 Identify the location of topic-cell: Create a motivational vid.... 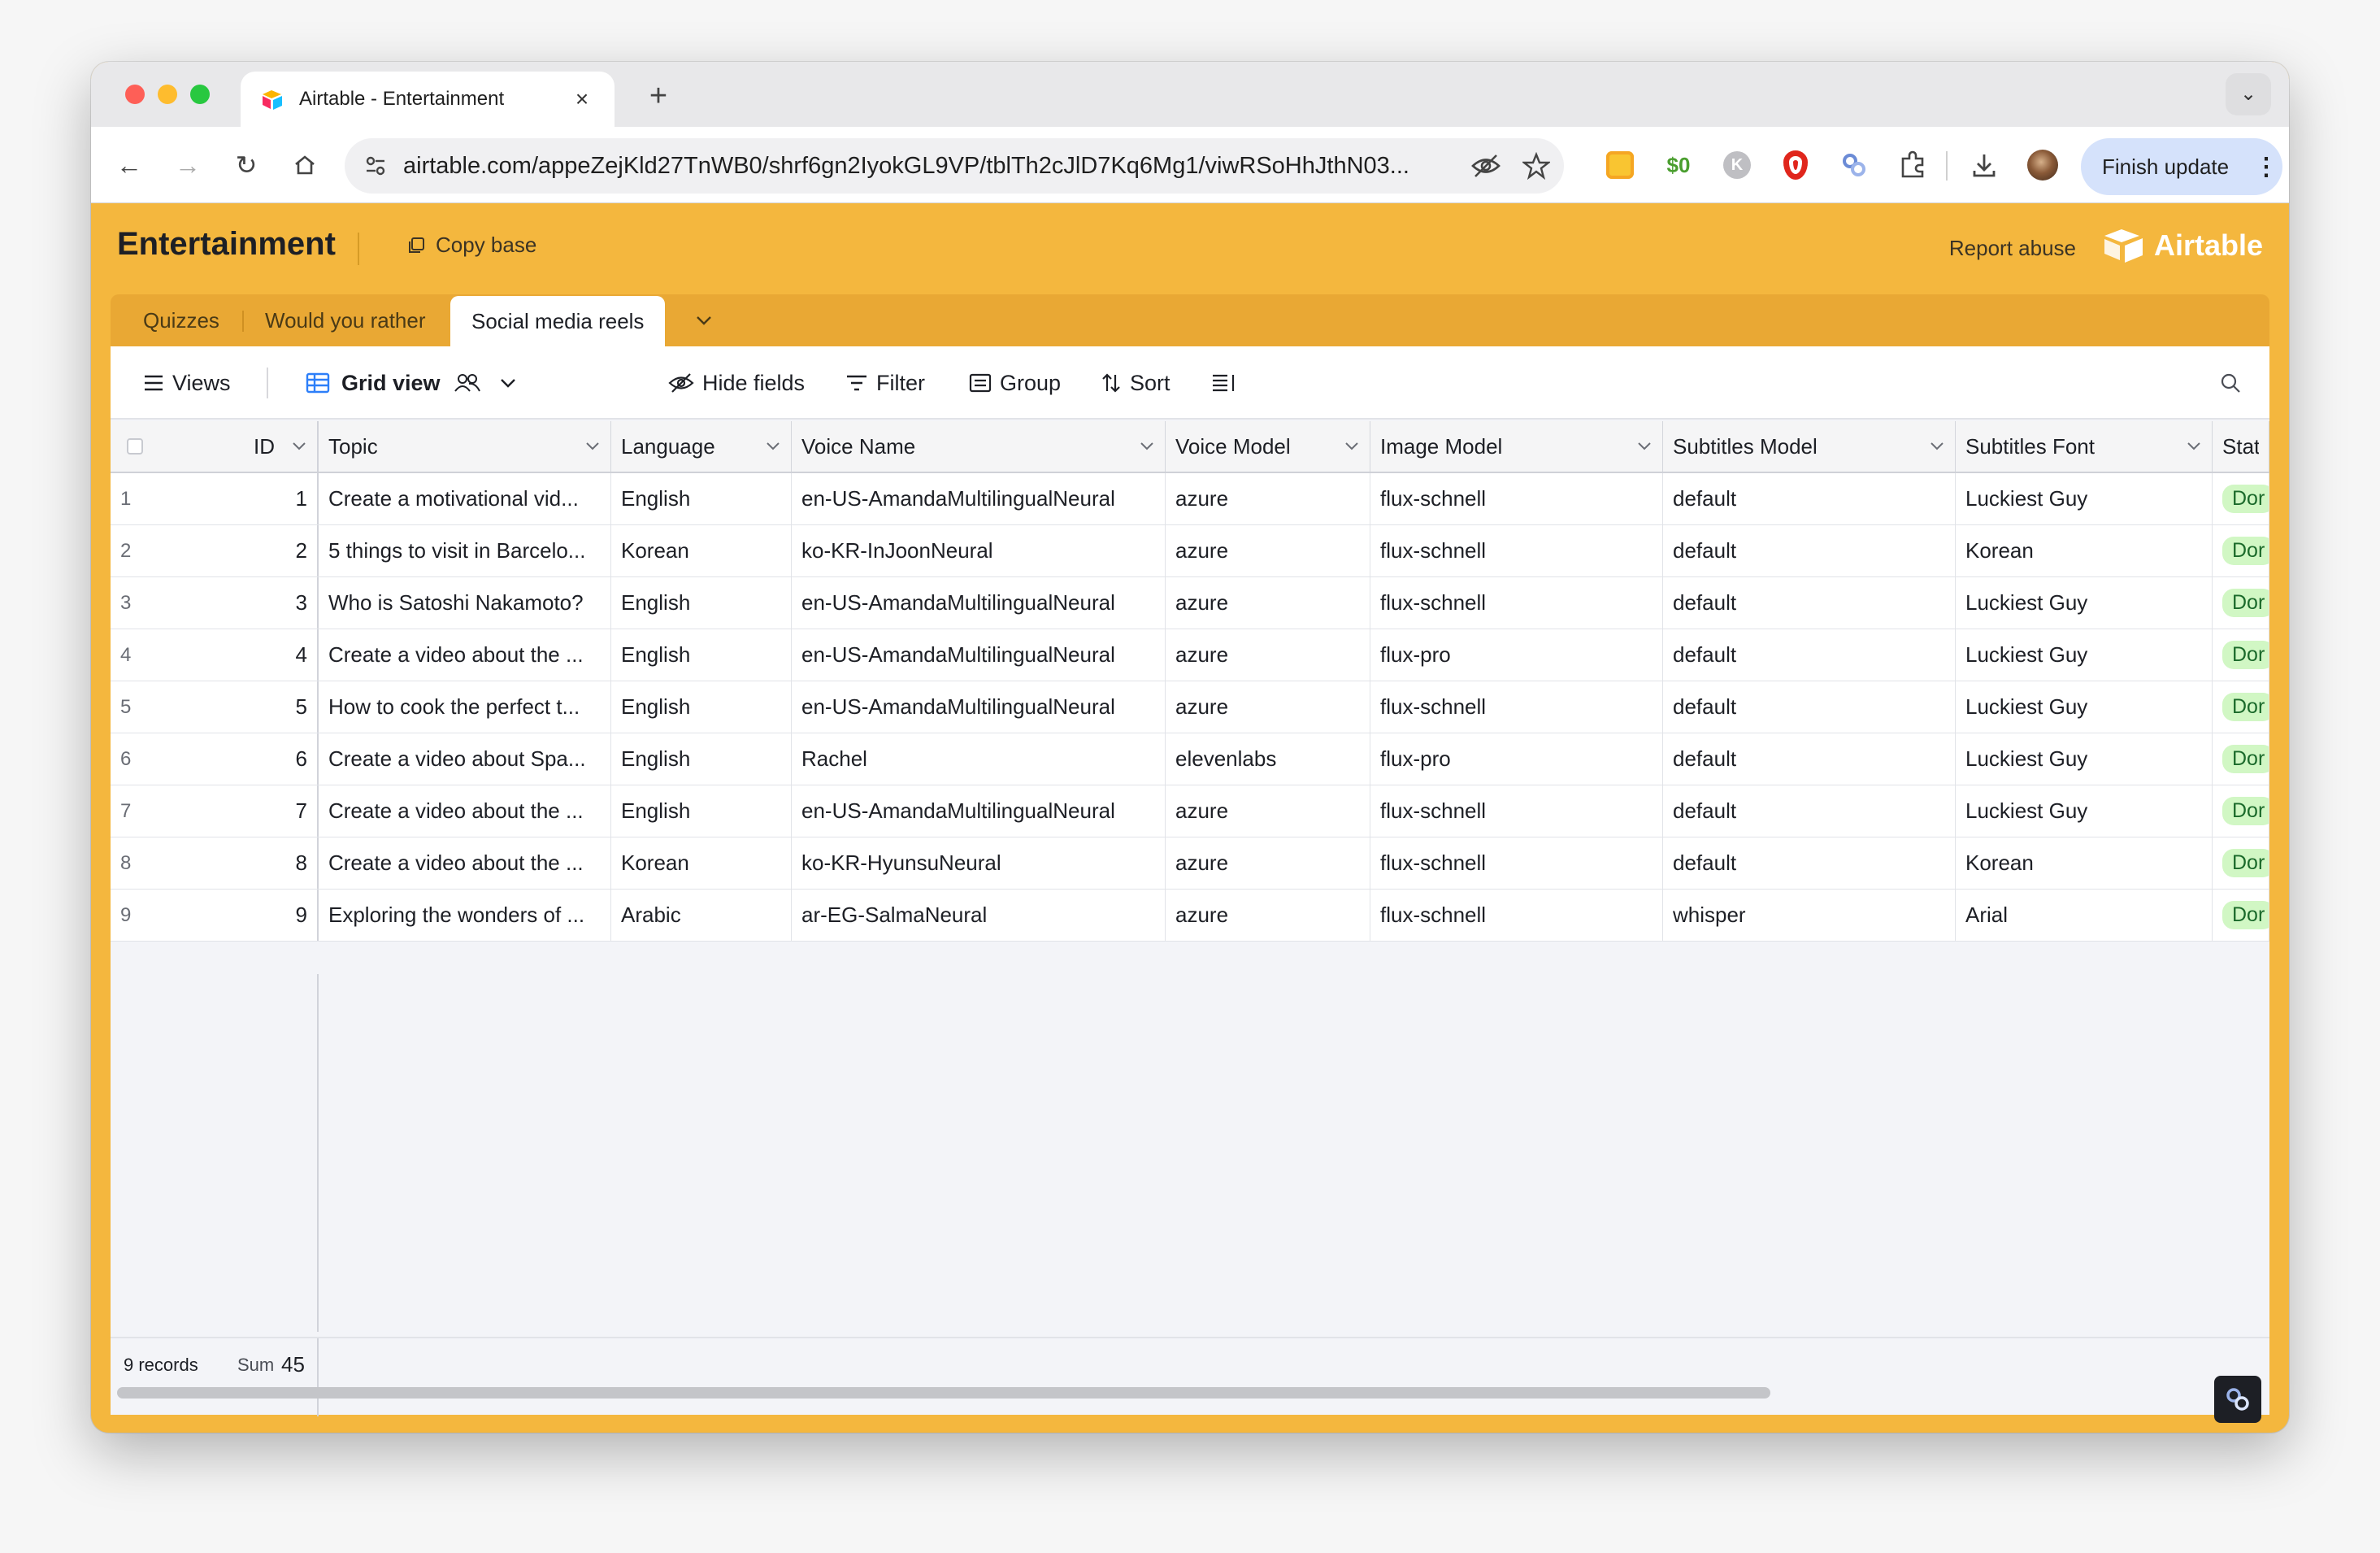
(465, 498).